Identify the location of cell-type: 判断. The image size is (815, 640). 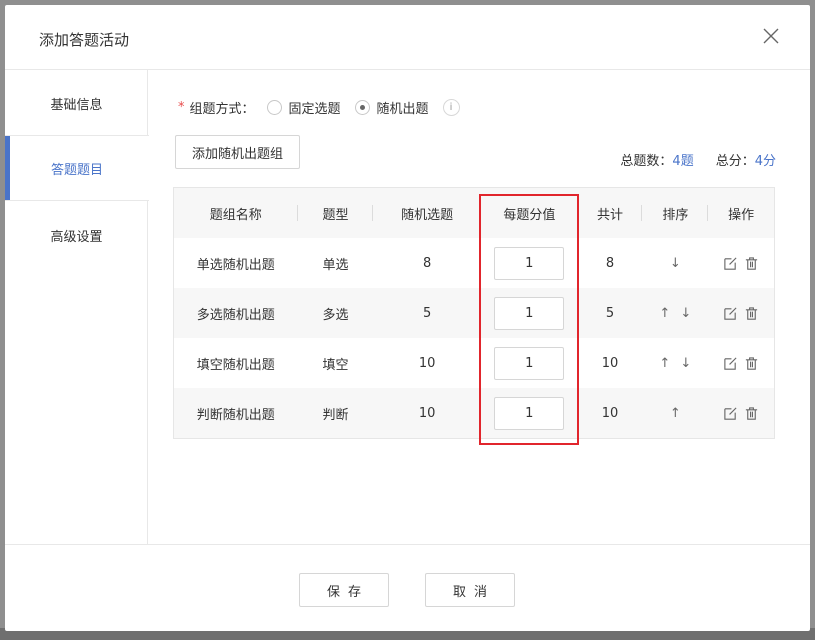
(335, 415).